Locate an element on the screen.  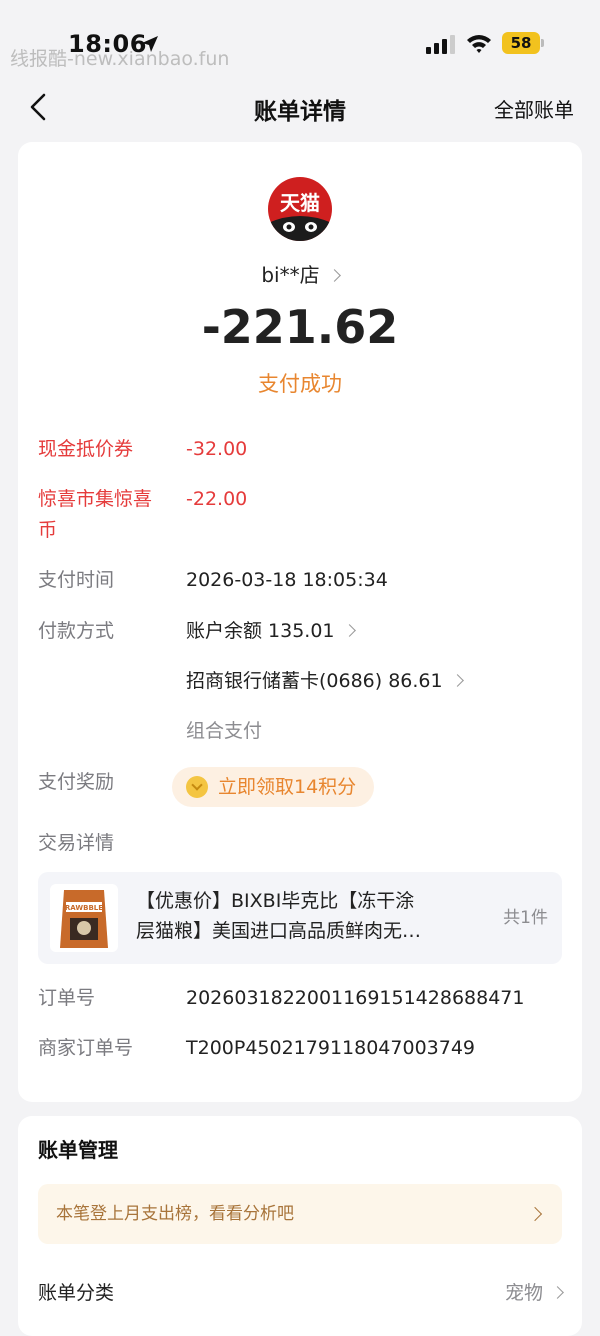
coupon-value: -32.00 is located at coordinates (217, 449).